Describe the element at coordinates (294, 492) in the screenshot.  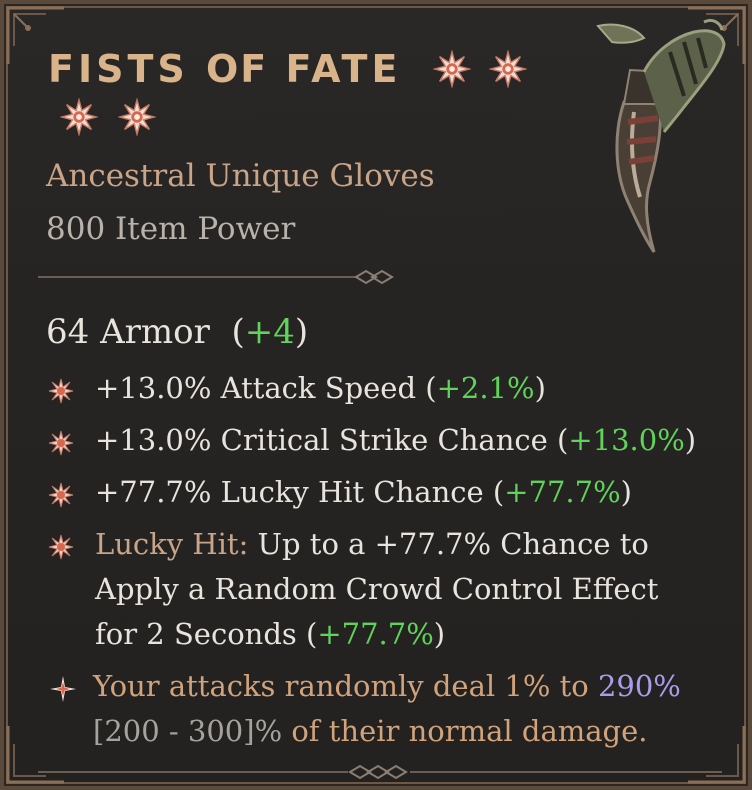
I see `affix-text: +77.7% Lucky Hit Chance` at that location.